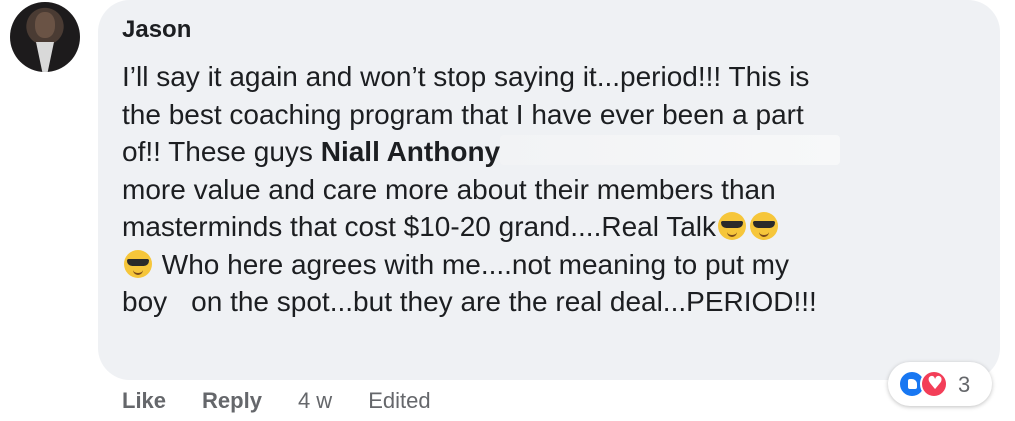  Describe the element at coordinates (156, 30) in the screenshot. I see `comment-author: Jason` at that location.